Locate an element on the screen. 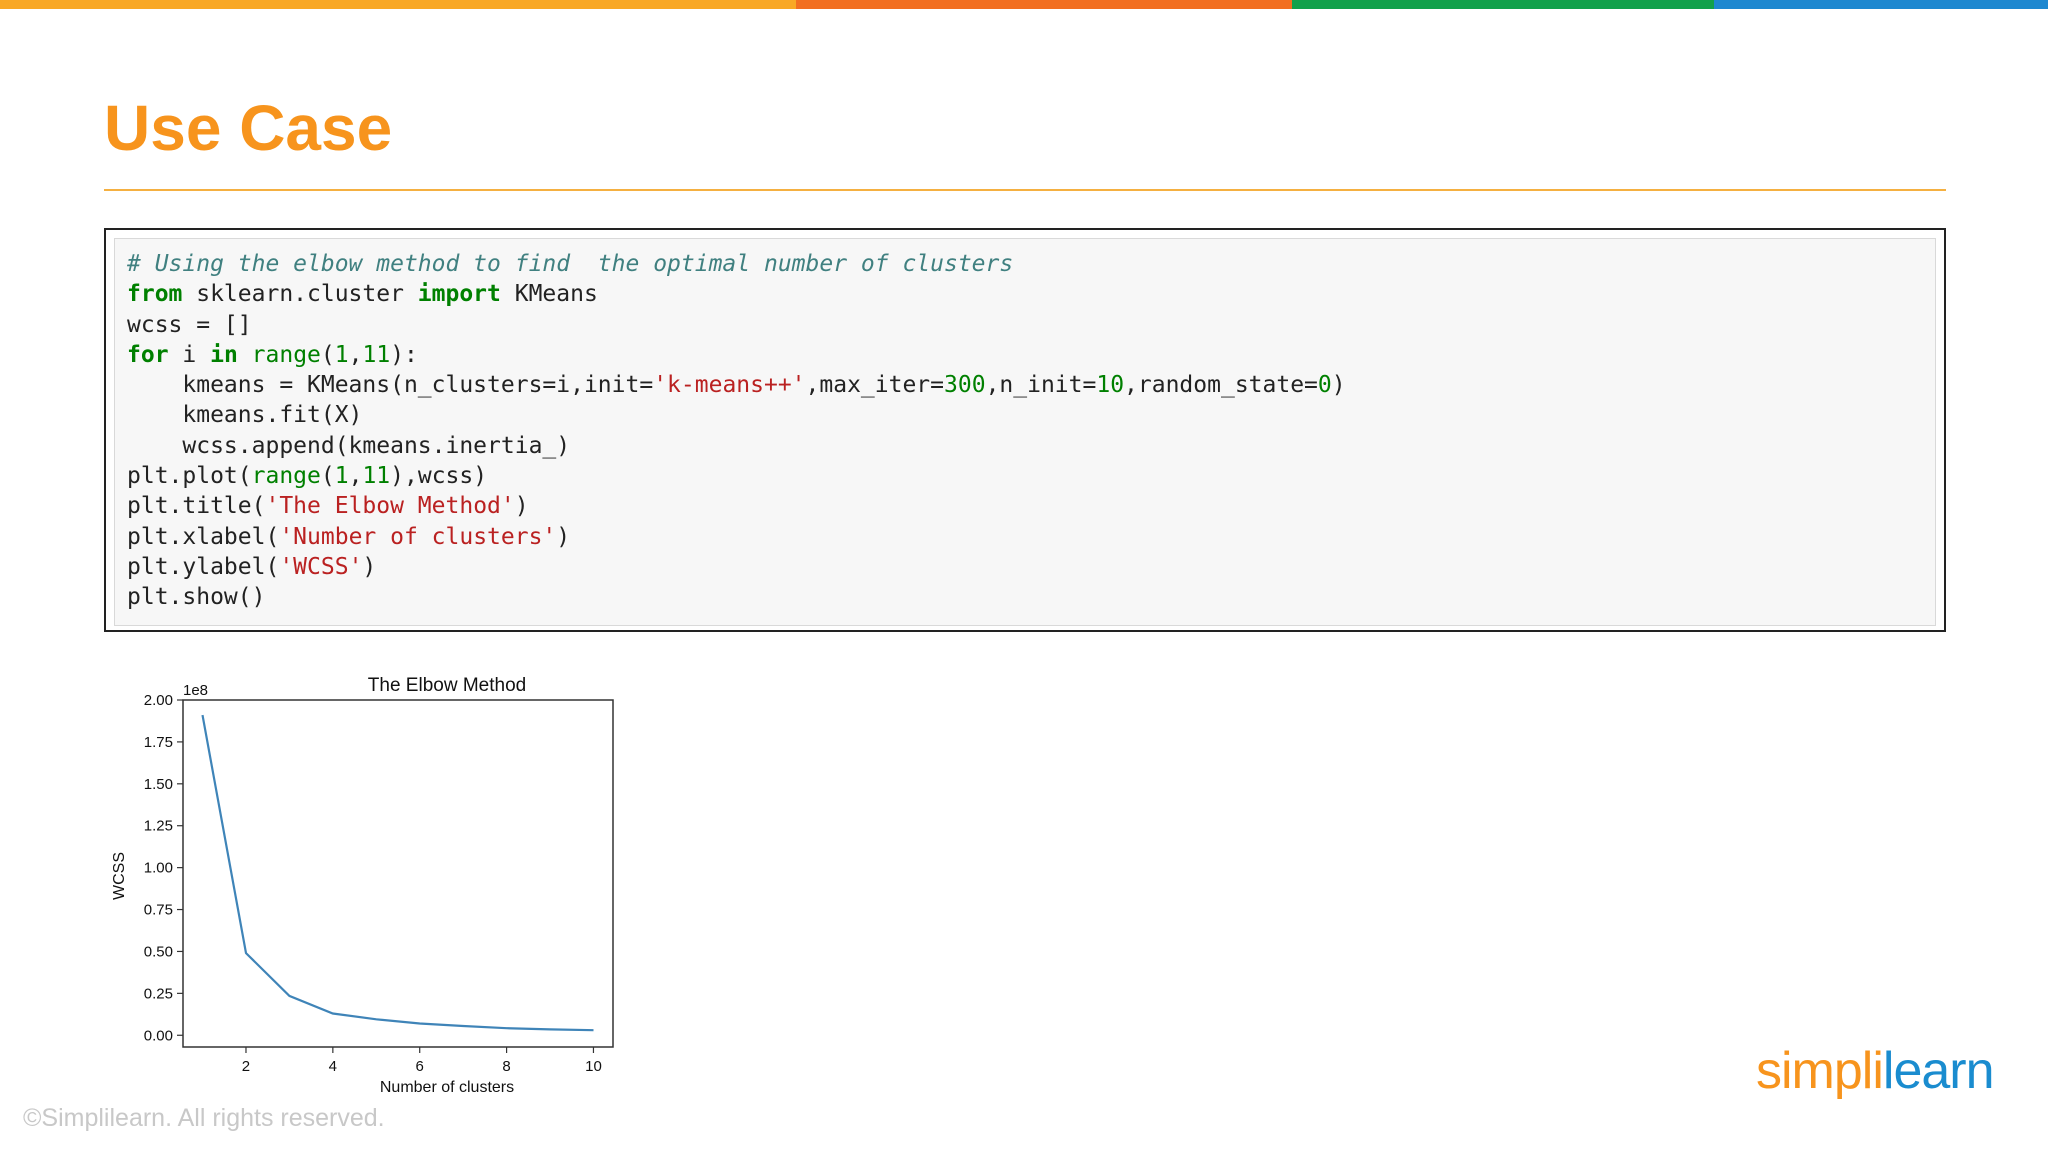 The width and height of the screenshot is (2048, 1152). y-tick-label: 1.00 is located at coordinates (158, 868).